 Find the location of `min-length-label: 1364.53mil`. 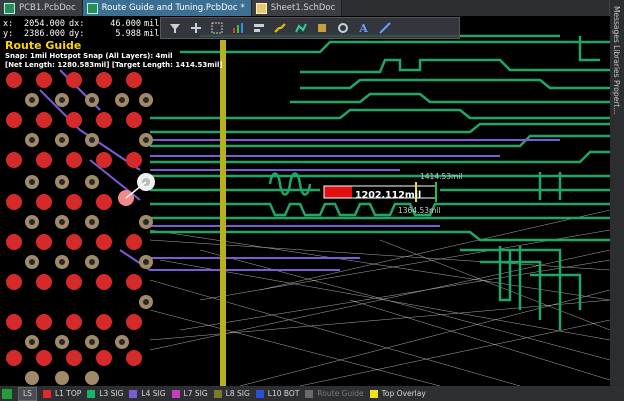

min-length-label: 1364.53mil is located at coordinates (419, 210).